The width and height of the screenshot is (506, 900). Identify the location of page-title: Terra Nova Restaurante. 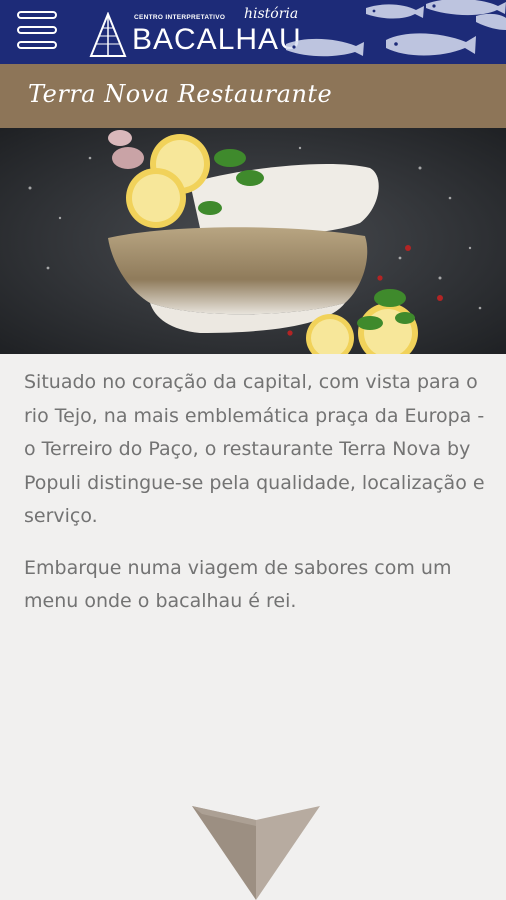
(180, 94).